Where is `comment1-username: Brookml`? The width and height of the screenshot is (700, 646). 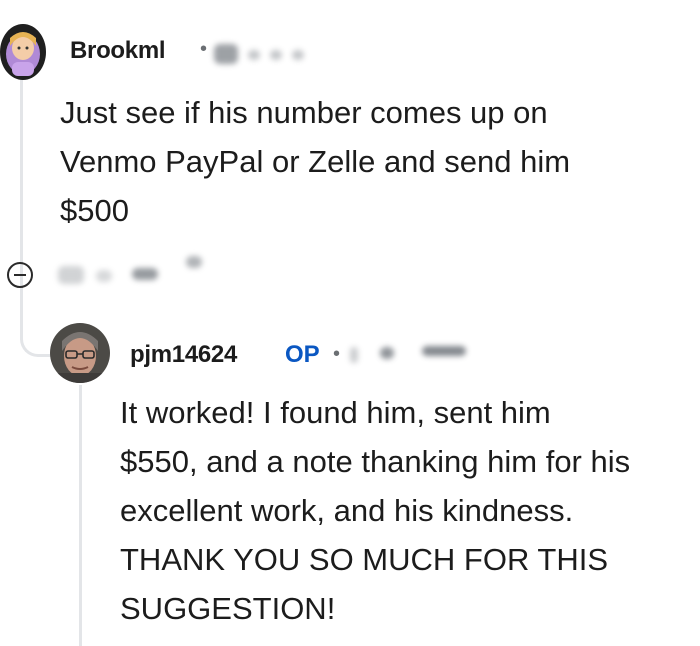 comment1-username: Brookml is located at coordinates (118, 51).